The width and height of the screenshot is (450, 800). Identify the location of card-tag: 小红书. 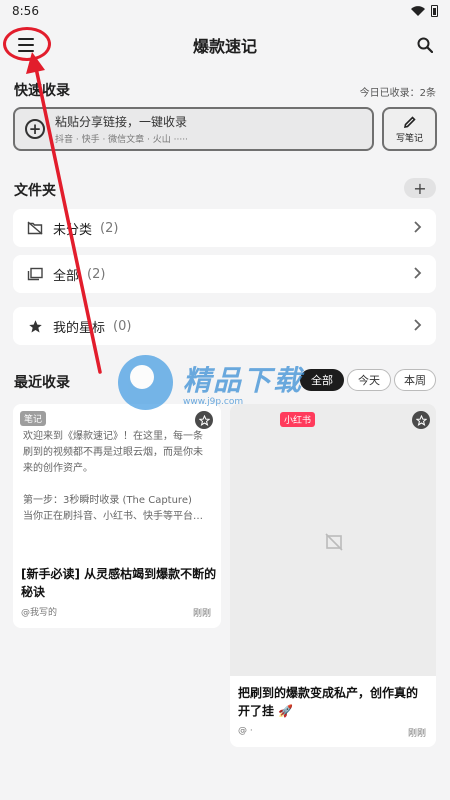
(298, 419).